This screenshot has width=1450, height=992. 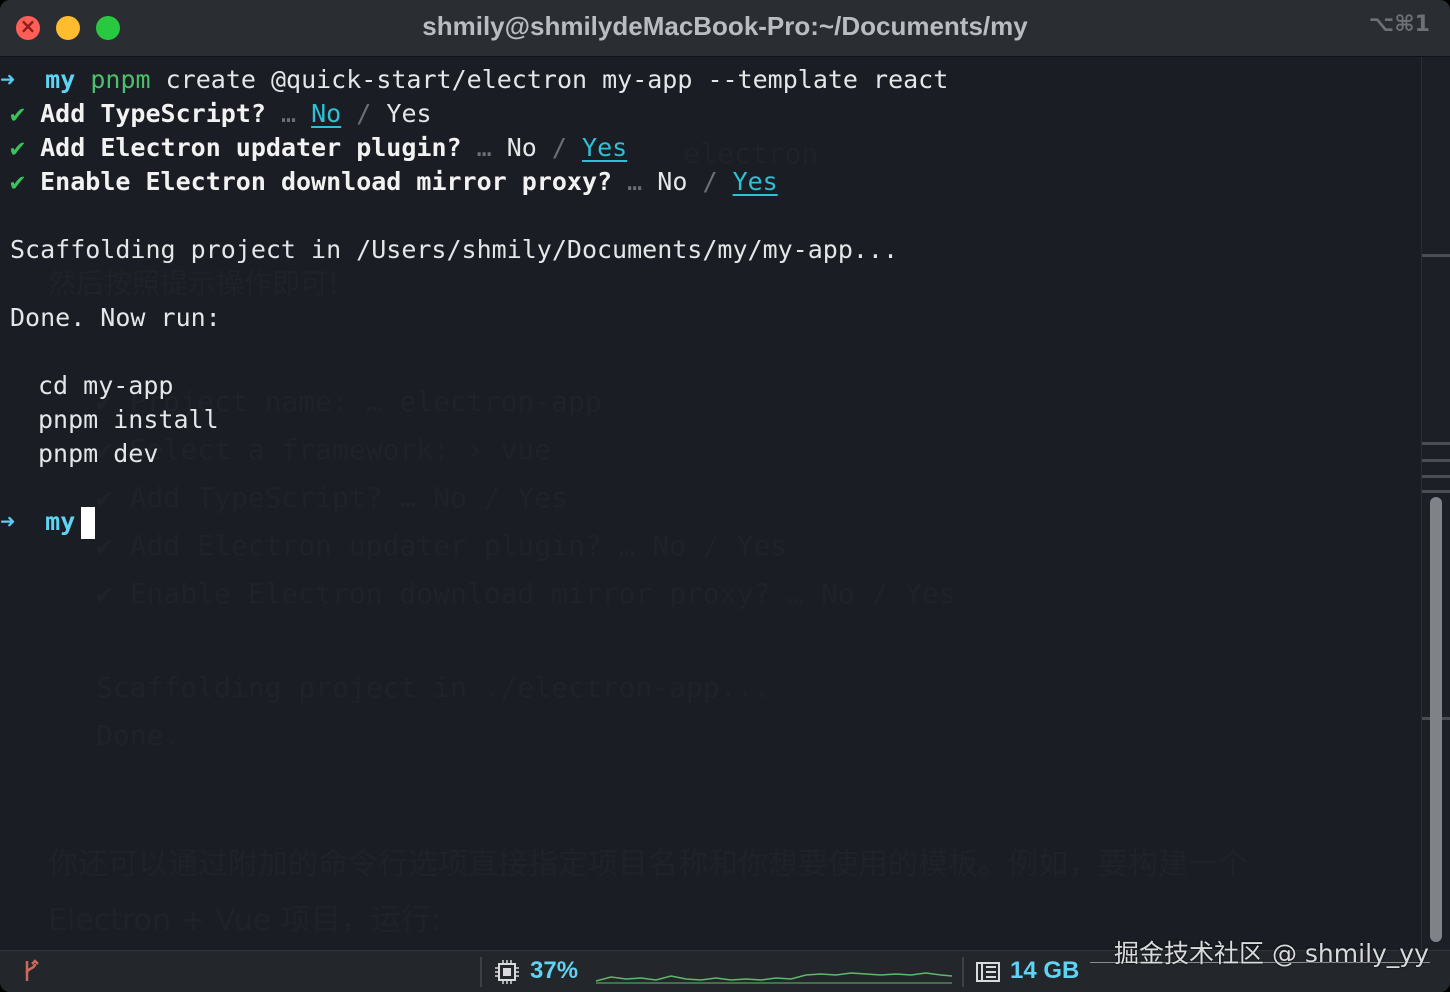 I want to click on git-branch-icon, so click(x=32, y=970).